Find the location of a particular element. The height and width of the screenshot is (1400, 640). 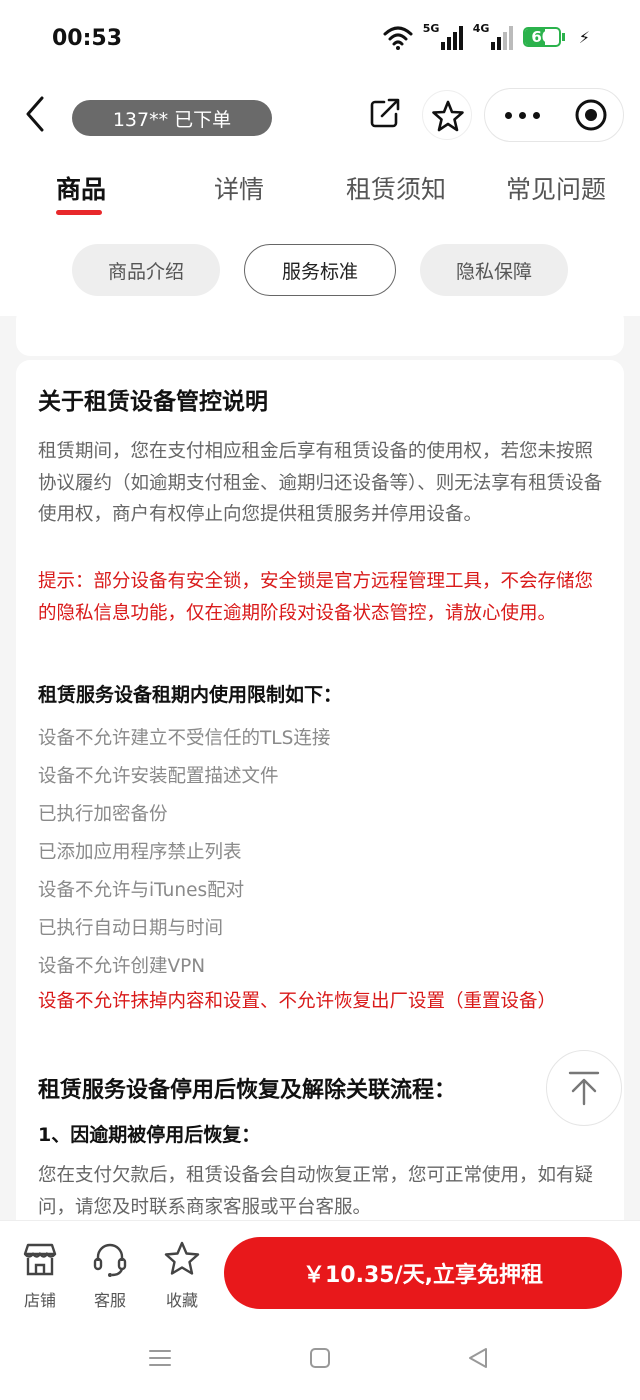

system-nav-bar is located at coordinates (320, 1360).